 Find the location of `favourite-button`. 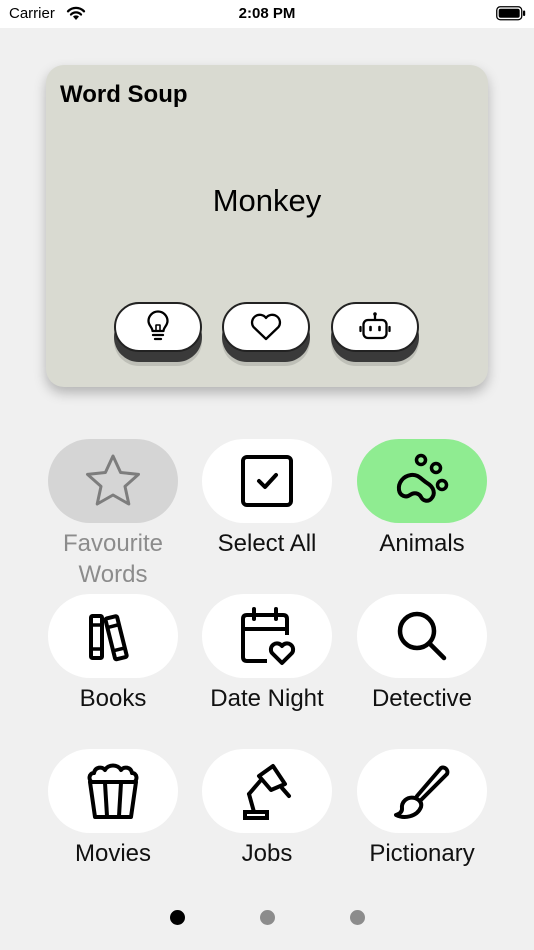

favourite-button is located at coordinates (266, 327).